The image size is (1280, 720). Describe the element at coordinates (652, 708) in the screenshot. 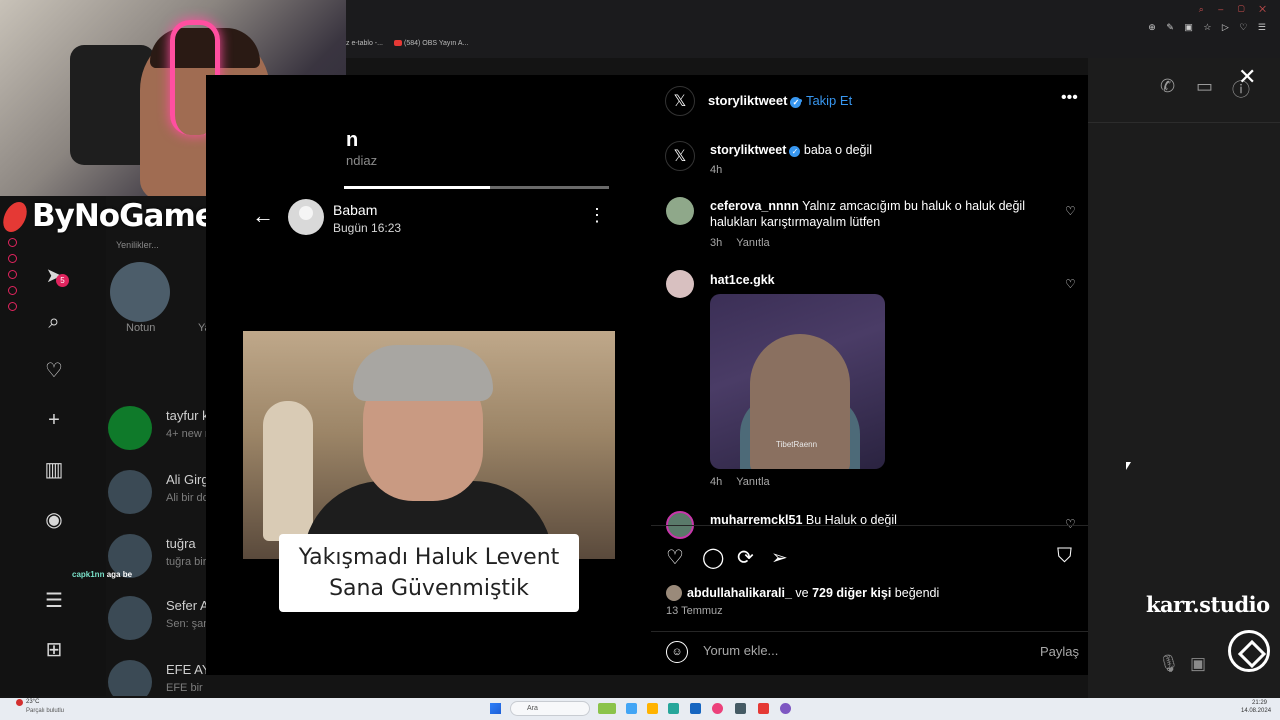

I see `folder-icon` at that location.